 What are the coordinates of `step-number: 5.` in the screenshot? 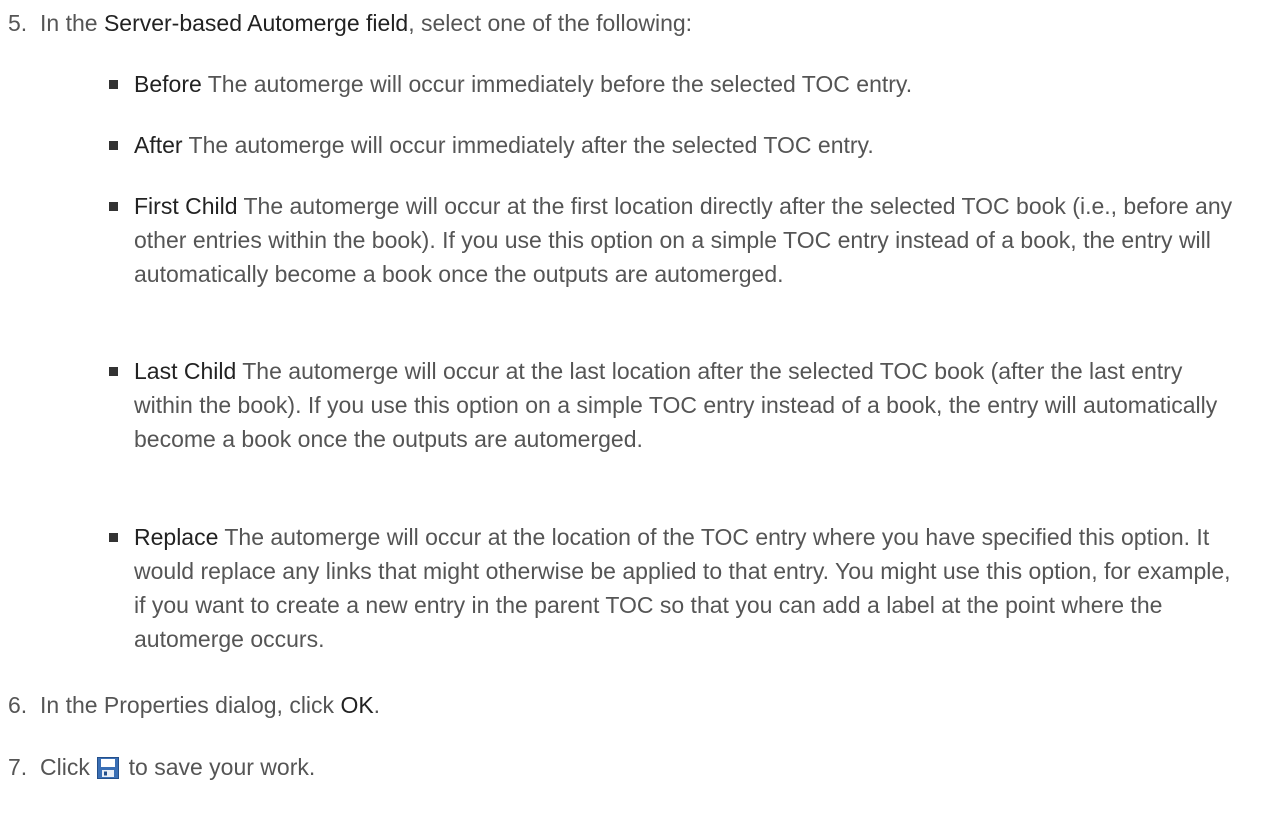 It's located at (18, 23).